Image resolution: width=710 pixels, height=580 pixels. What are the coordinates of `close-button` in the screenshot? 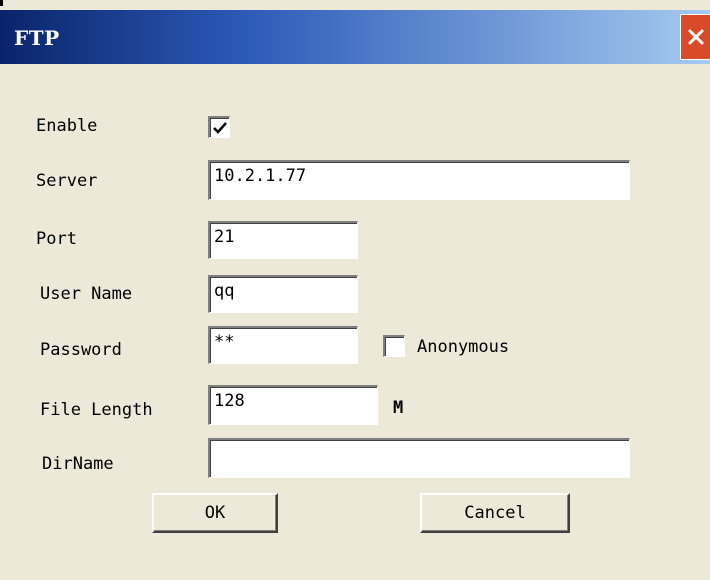 It's located at (695, 37).